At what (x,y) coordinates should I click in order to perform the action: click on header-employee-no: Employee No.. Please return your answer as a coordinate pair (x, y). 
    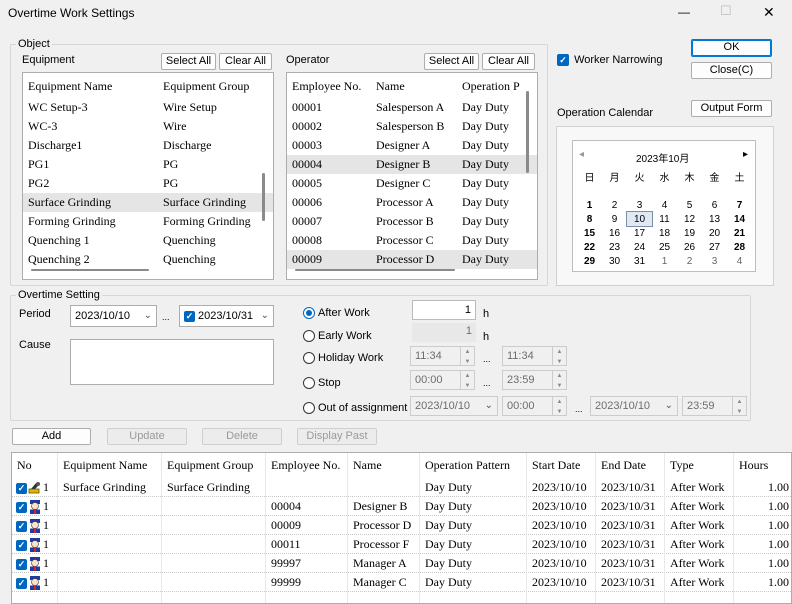
    Looking at the image, I should click on (307, 465).